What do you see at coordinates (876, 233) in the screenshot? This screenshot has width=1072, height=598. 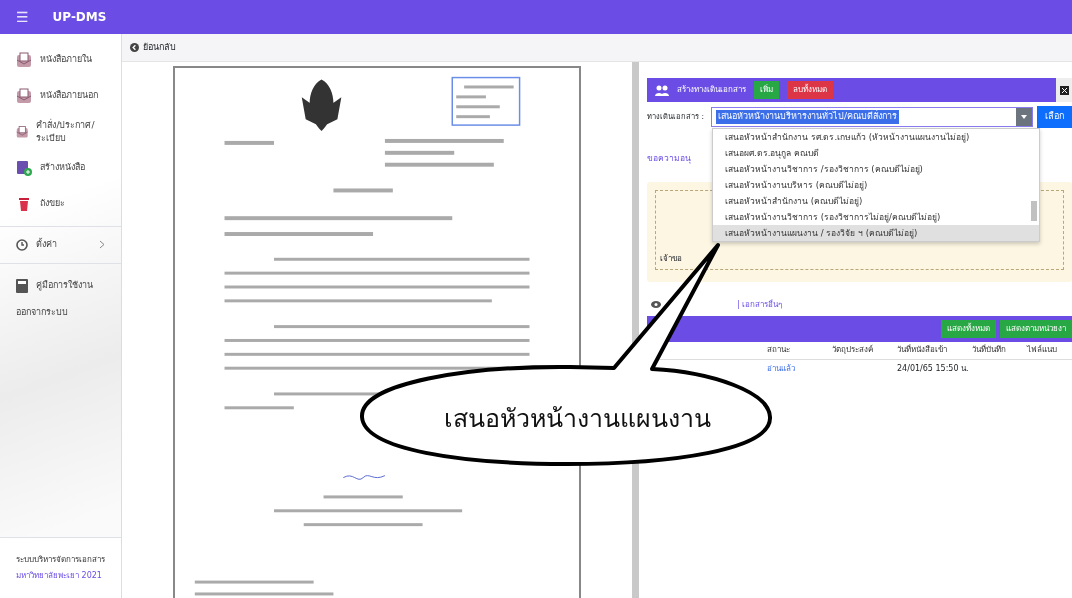 I see `dropdown-option: เสนอหัวหน้างานแผนงาน / รองวิจัย ฯ (คณบดีไม่อยู่)` at bounding box center [876, 233].